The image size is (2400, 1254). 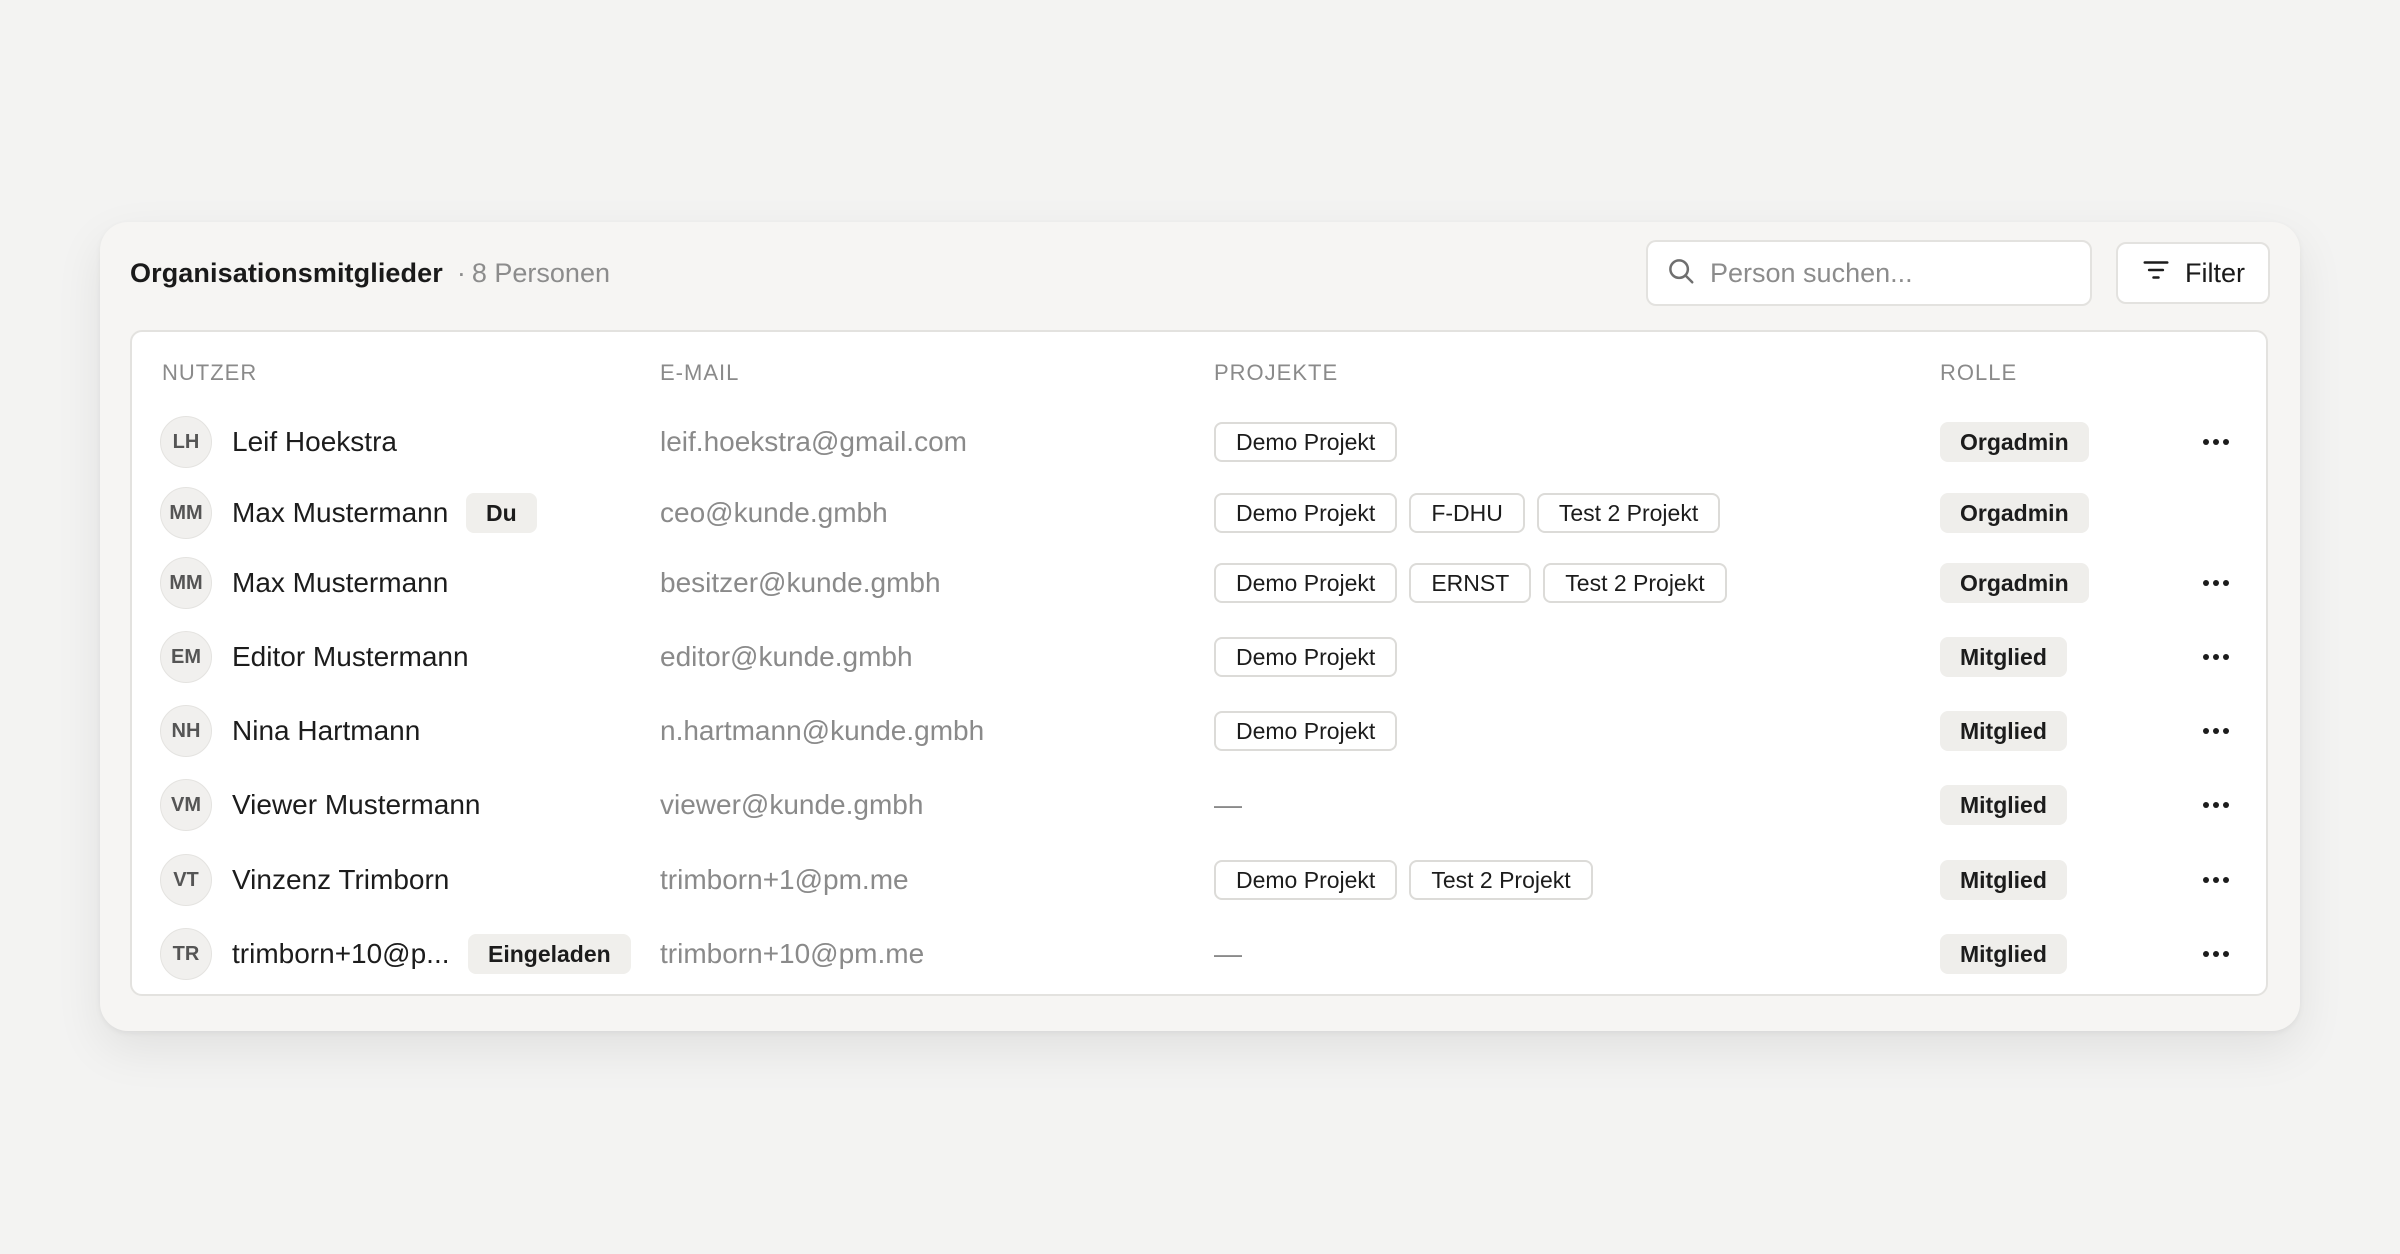 I want to click on avatar: NH, so click(x=186, y=731).